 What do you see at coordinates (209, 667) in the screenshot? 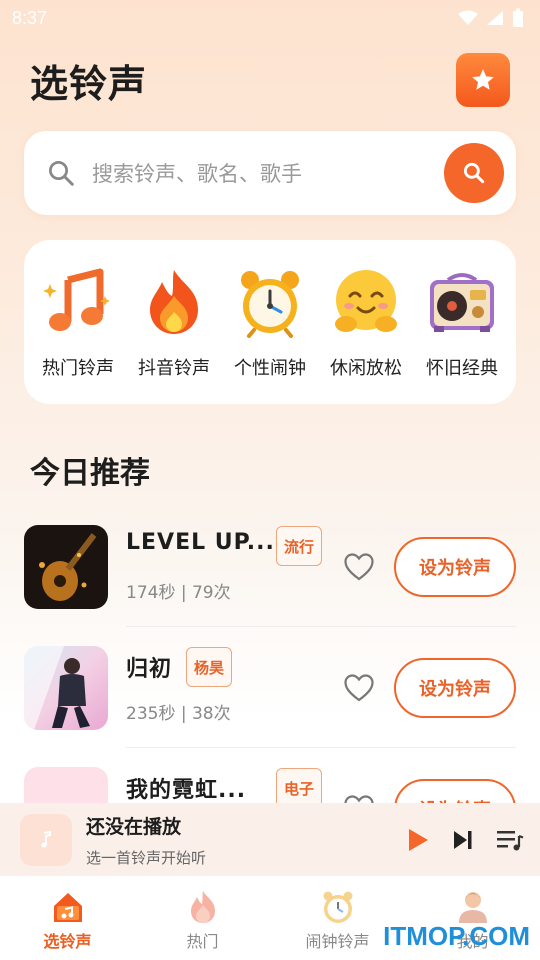
I see `song-tag: 杨昊` at bounding box center [209, 667].